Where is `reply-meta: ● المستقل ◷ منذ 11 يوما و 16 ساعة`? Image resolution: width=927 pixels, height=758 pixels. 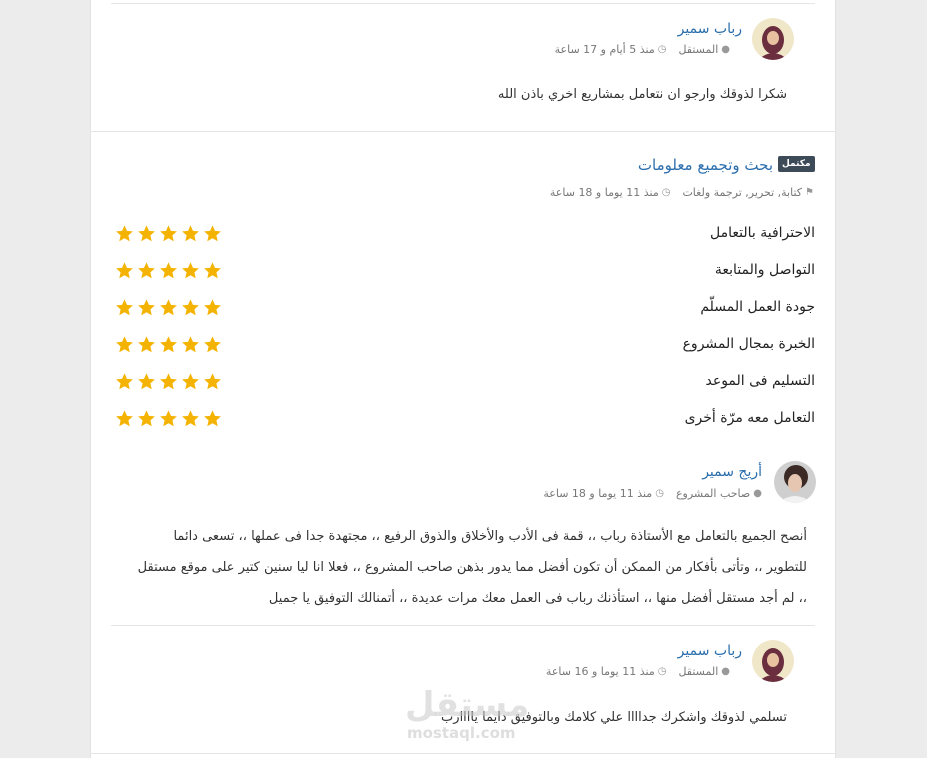 reply-meta: ● المستقل ◷ منذ 11 يوما و 16 ساعة is located at coordinates (638, 671).